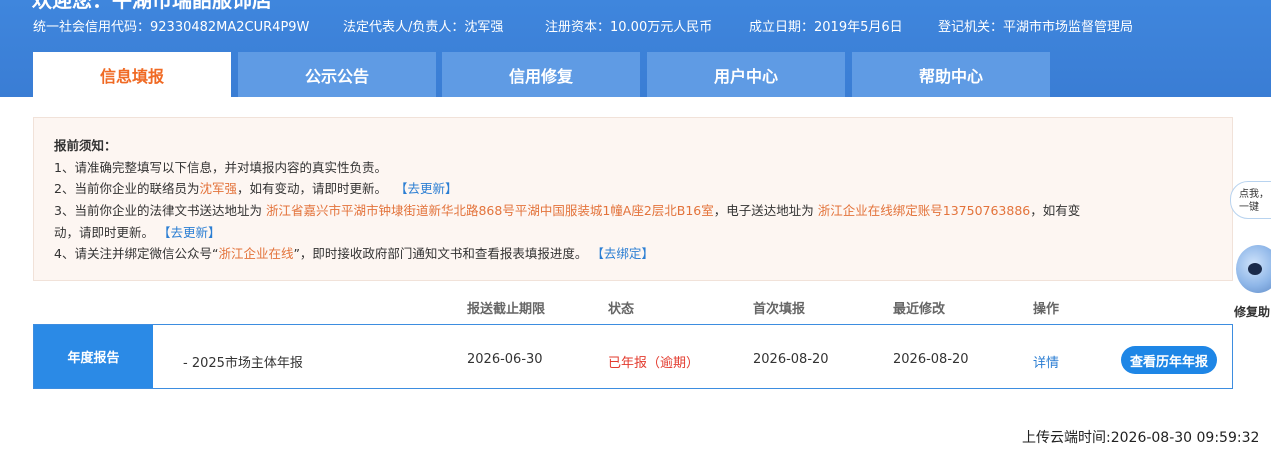 The height and width of the screenshot is (449, 1271). I want to click on robot-visor-icon, so click(1255, 269).